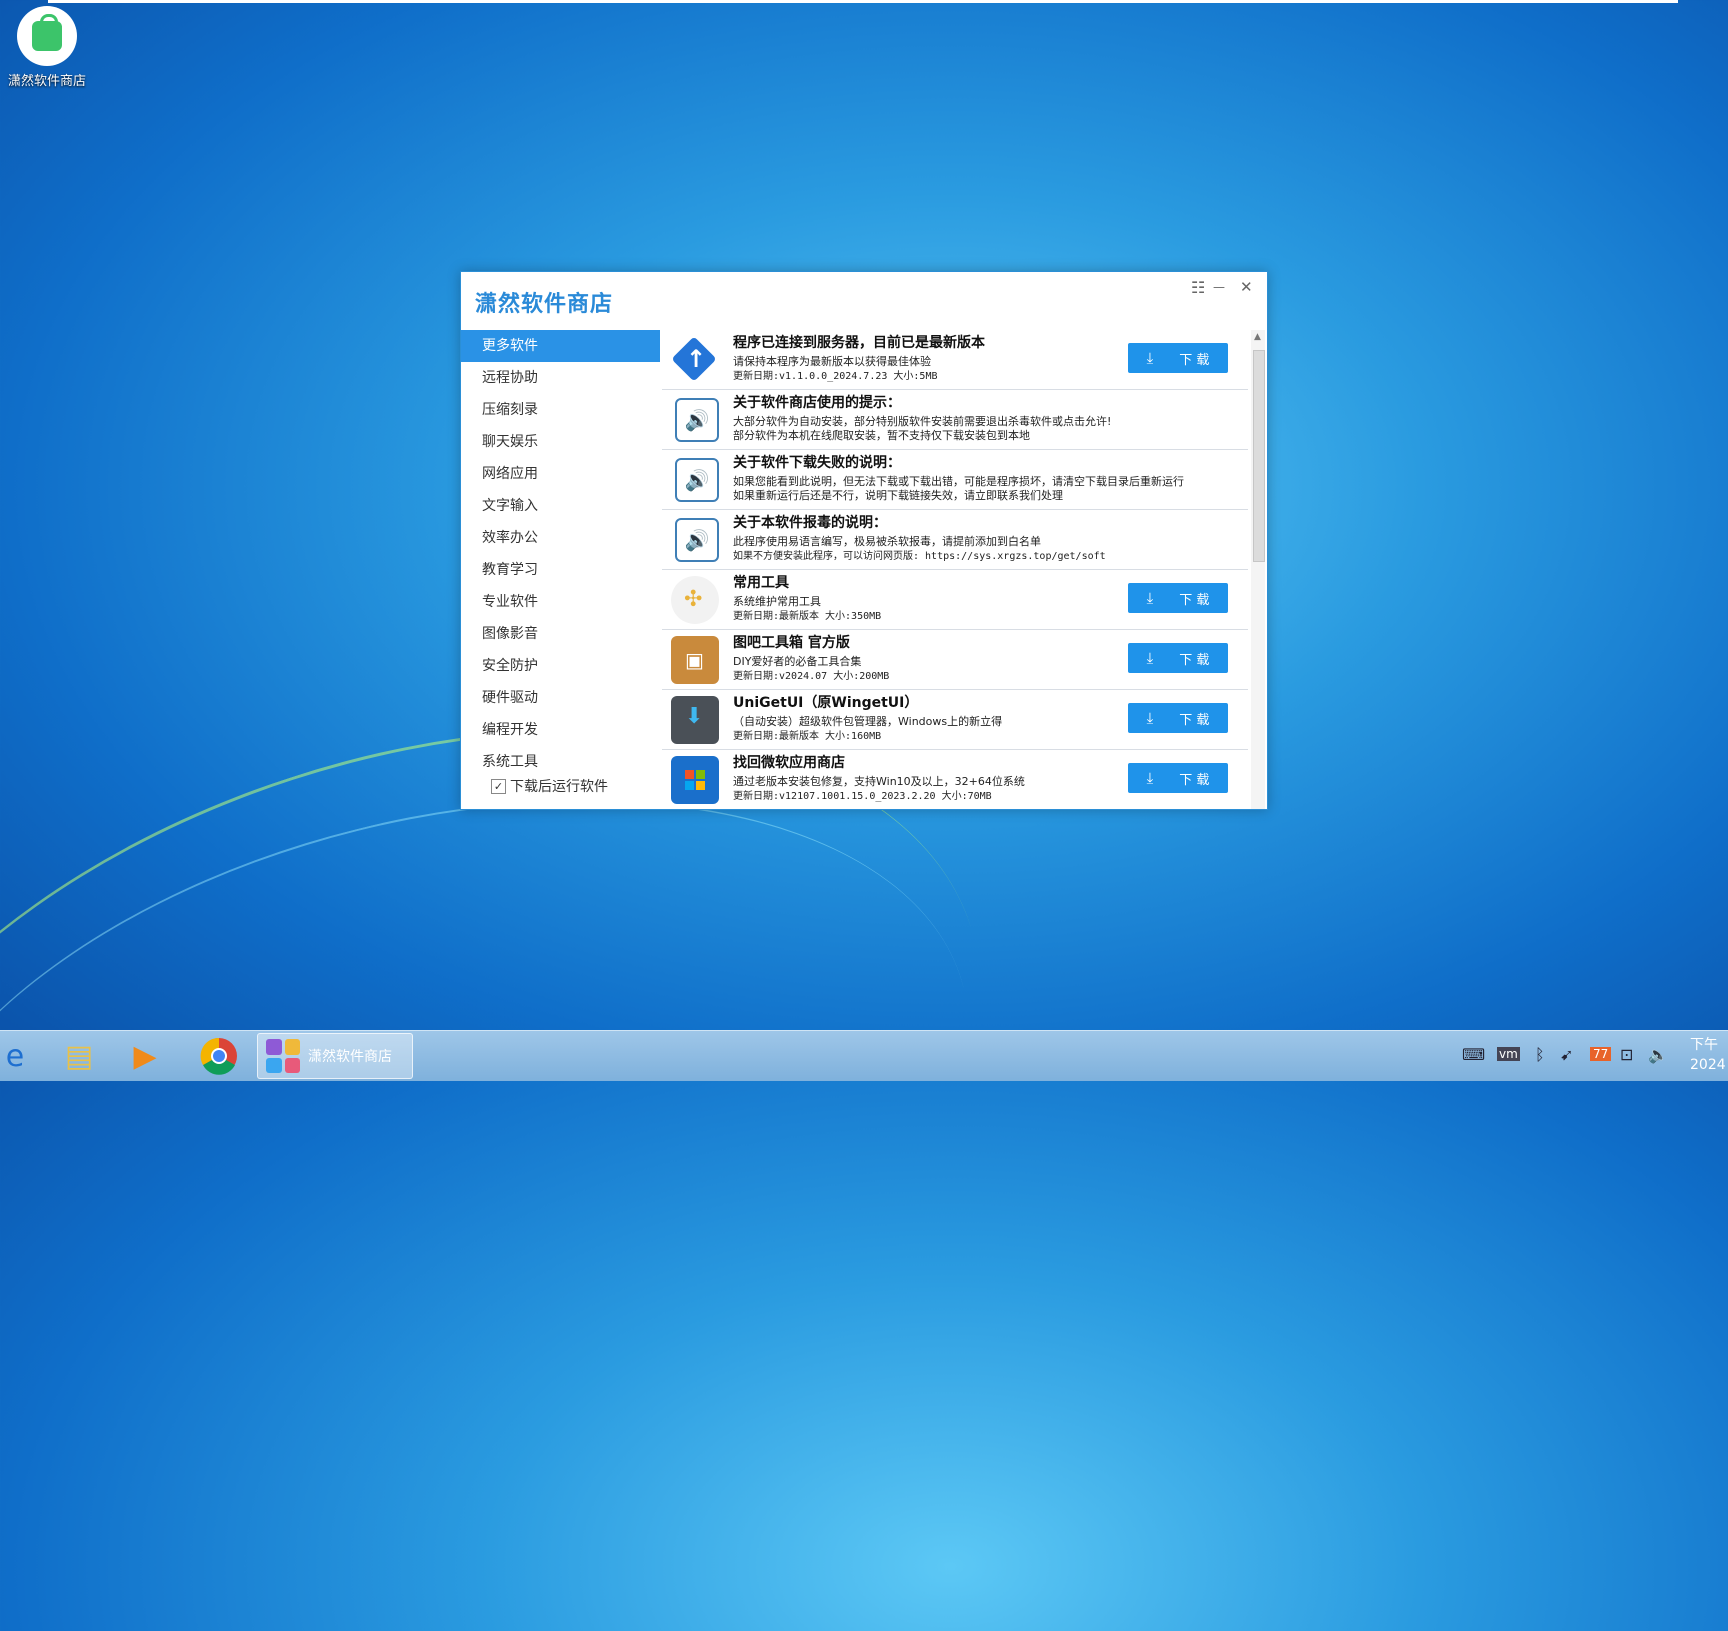 The image size is (1728, 1631). I want to click on tray-badge-icon: 77, so click(1601, 1054).